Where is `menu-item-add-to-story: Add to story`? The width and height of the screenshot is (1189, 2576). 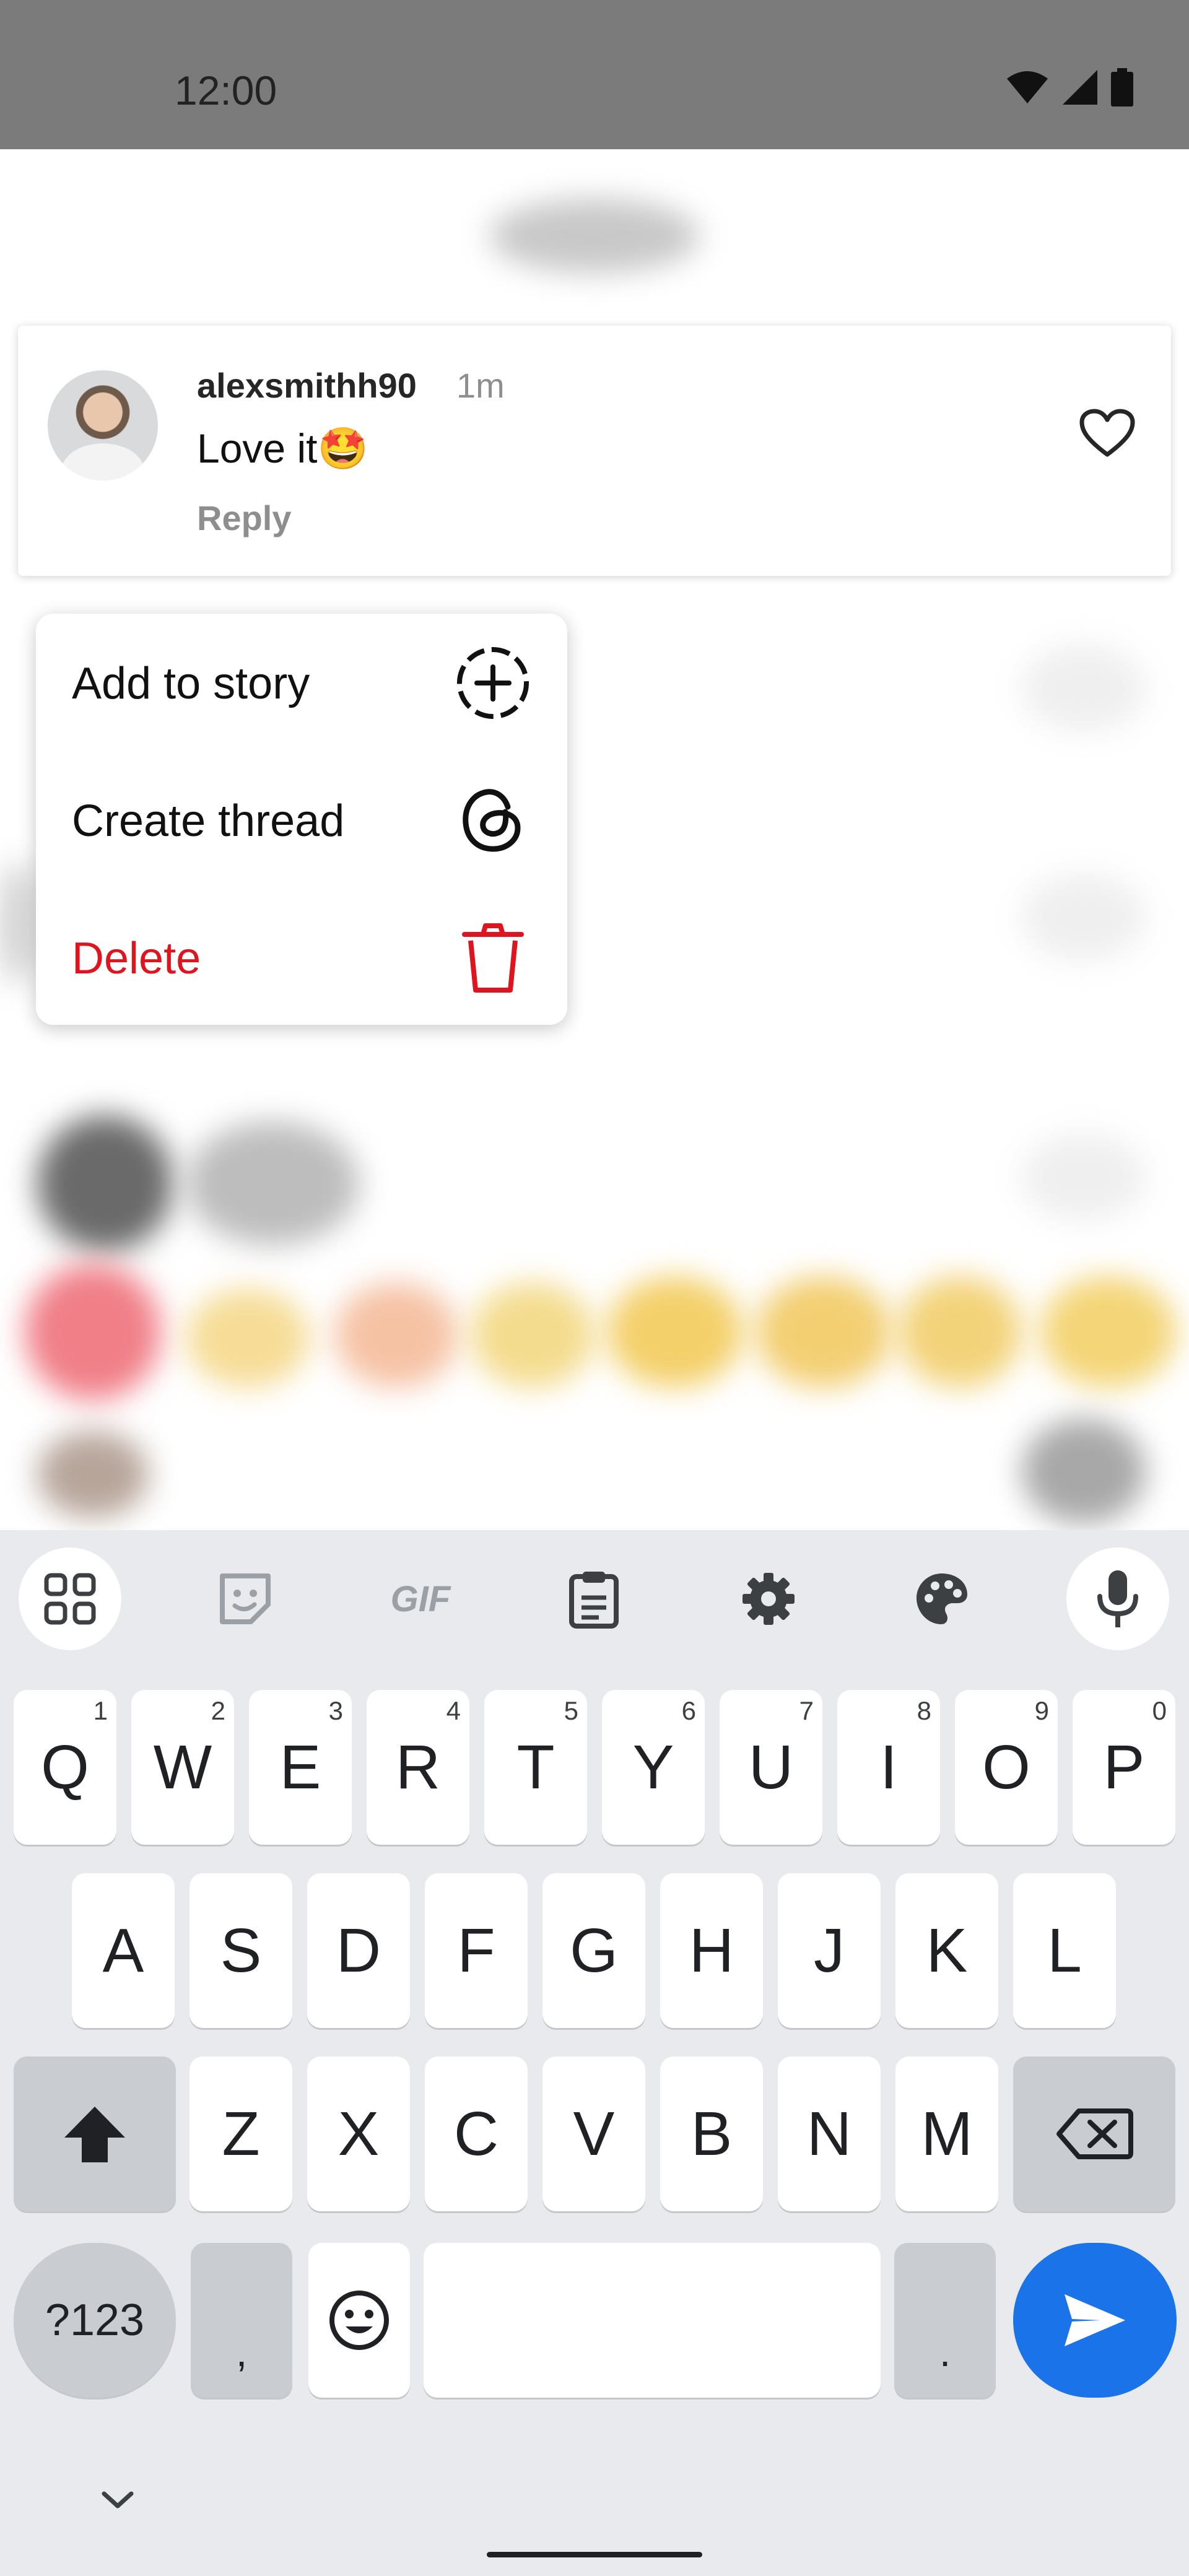 menu-item-add-to-story: Add to story is located at coordinates (301, 682).